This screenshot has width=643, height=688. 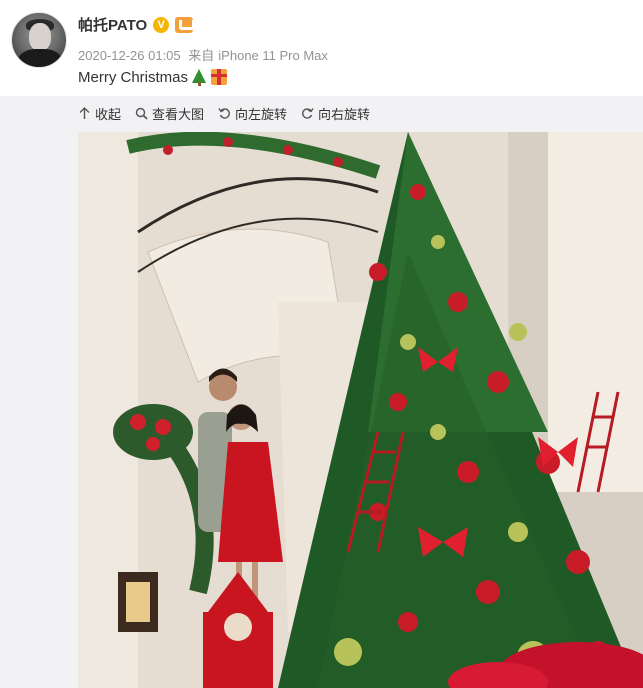 What do you see at coordinates (261, 114) in the screenshot?
I see `rotate-left-label: 向左旋转` at bounding box center [261, 114].